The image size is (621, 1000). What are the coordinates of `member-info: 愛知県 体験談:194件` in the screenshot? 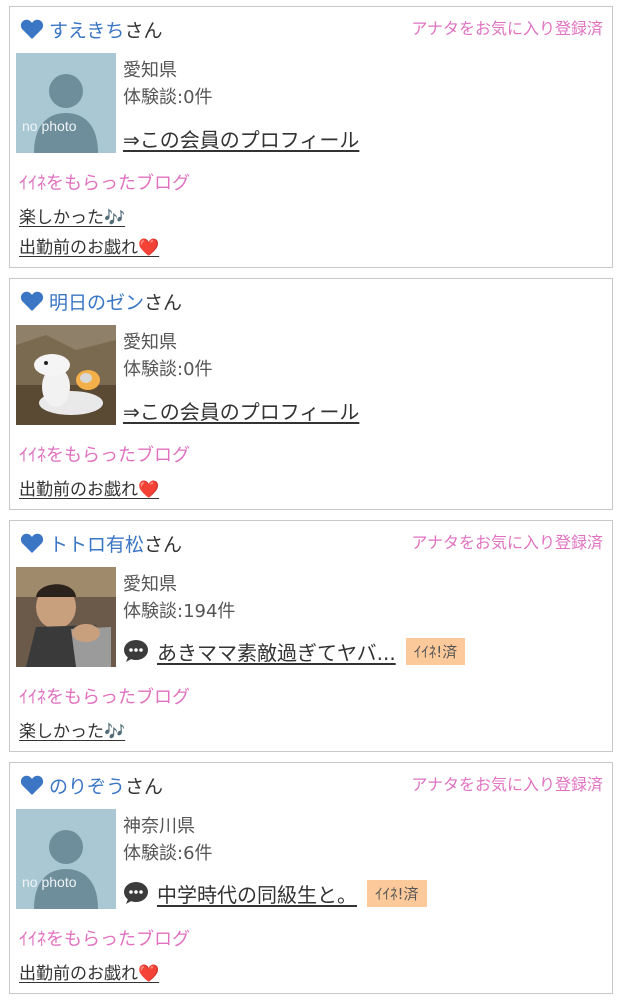 It's located at (179, 598).